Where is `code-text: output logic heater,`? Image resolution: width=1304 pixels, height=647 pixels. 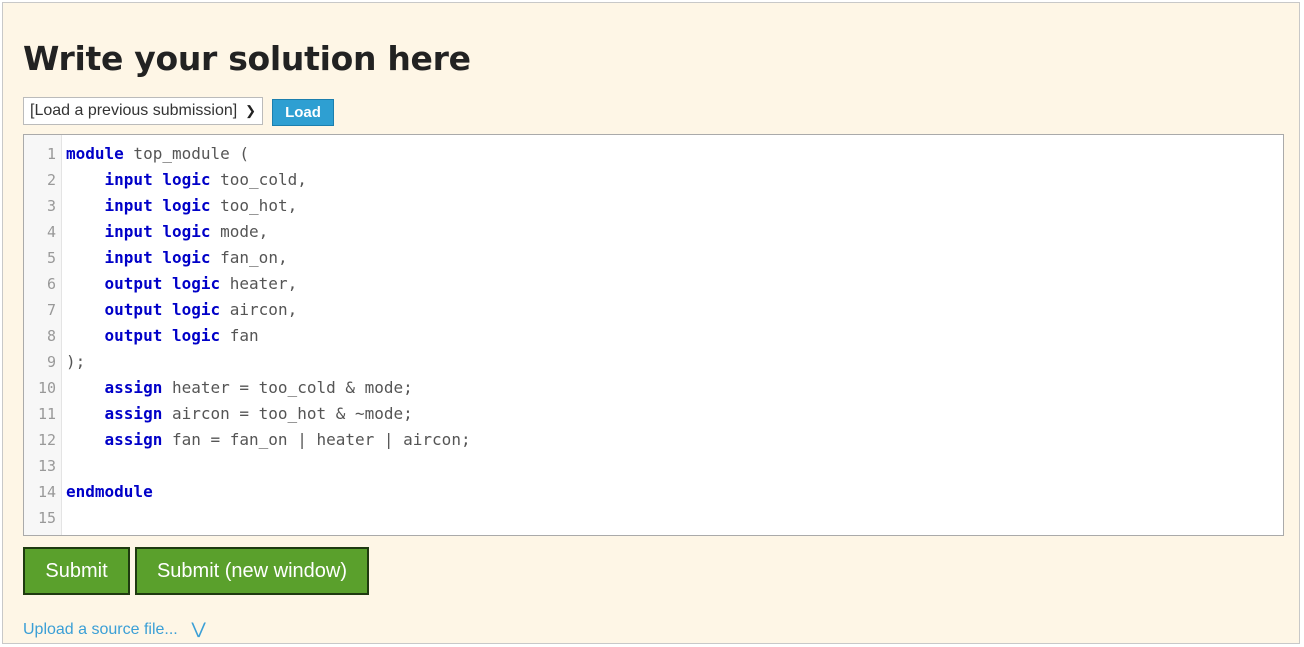
code-text: output logic heater, is located at coordinates (182, 284).